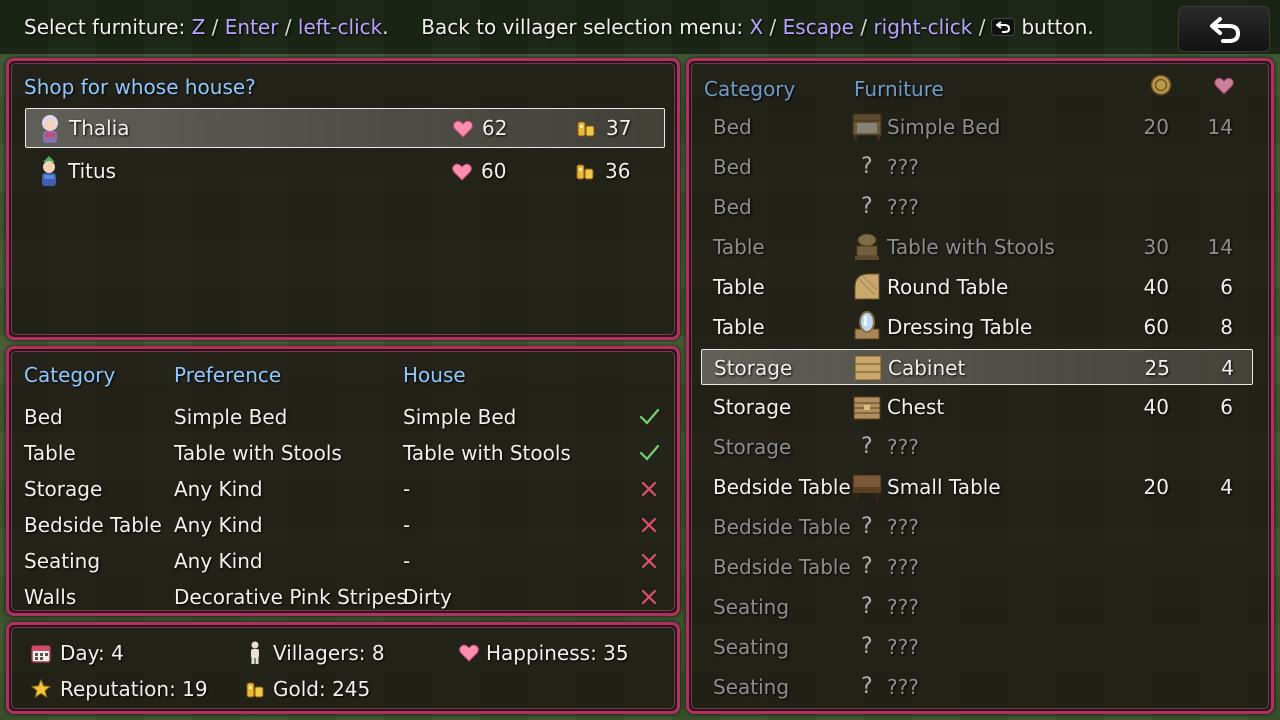  Describe the element at coordinates (495, 128) in the screenshot. I see `villager-happiness: 62` at that location.